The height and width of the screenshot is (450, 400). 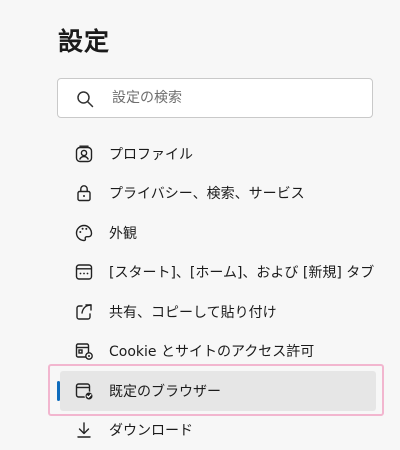 I want to click on nav-item-label: ダウンロード, so click(x=151, y=431).